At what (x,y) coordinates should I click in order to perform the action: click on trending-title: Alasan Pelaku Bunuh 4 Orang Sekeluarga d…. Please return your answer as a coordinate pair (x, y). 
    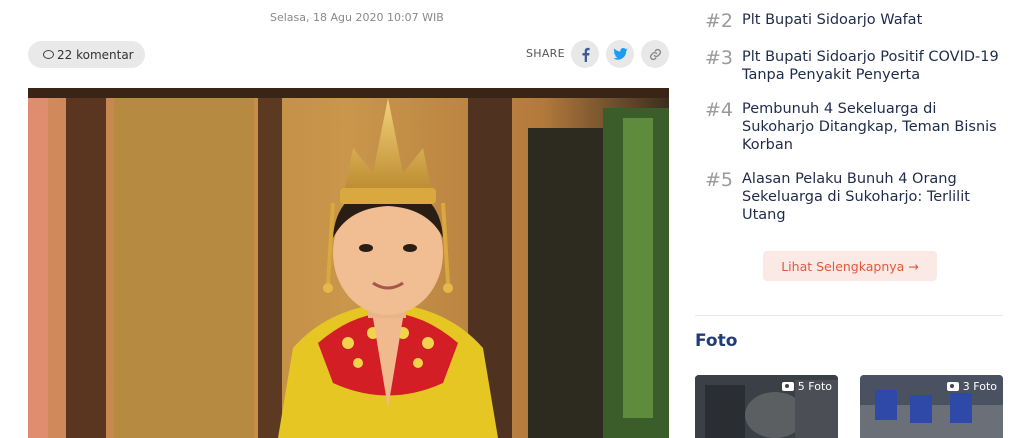
    Looking at the image, I should click on (871, 197).